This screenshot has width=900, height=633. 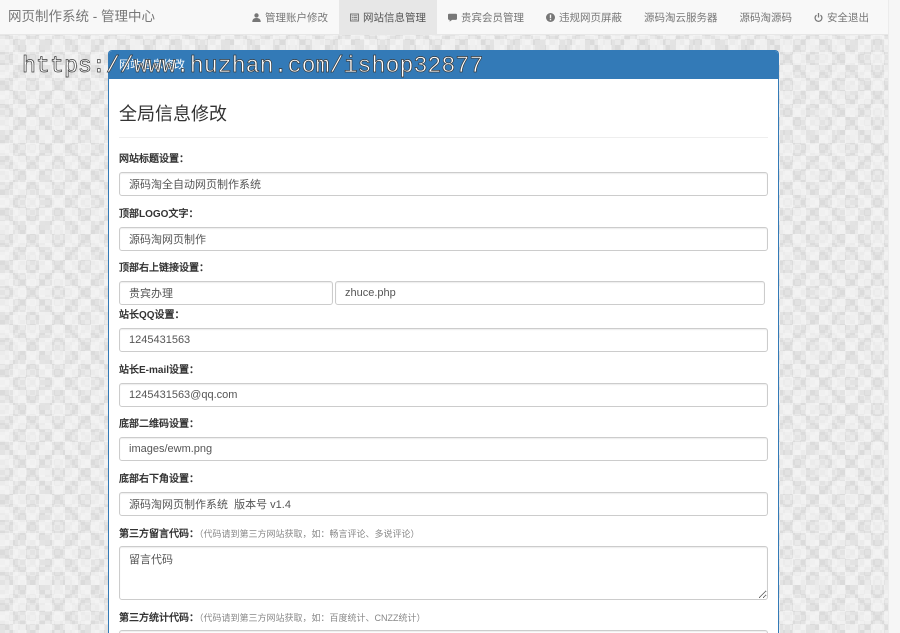 I want to click on logo-text-label: 顶部LOGO文字：, so click(x=159, y=214).